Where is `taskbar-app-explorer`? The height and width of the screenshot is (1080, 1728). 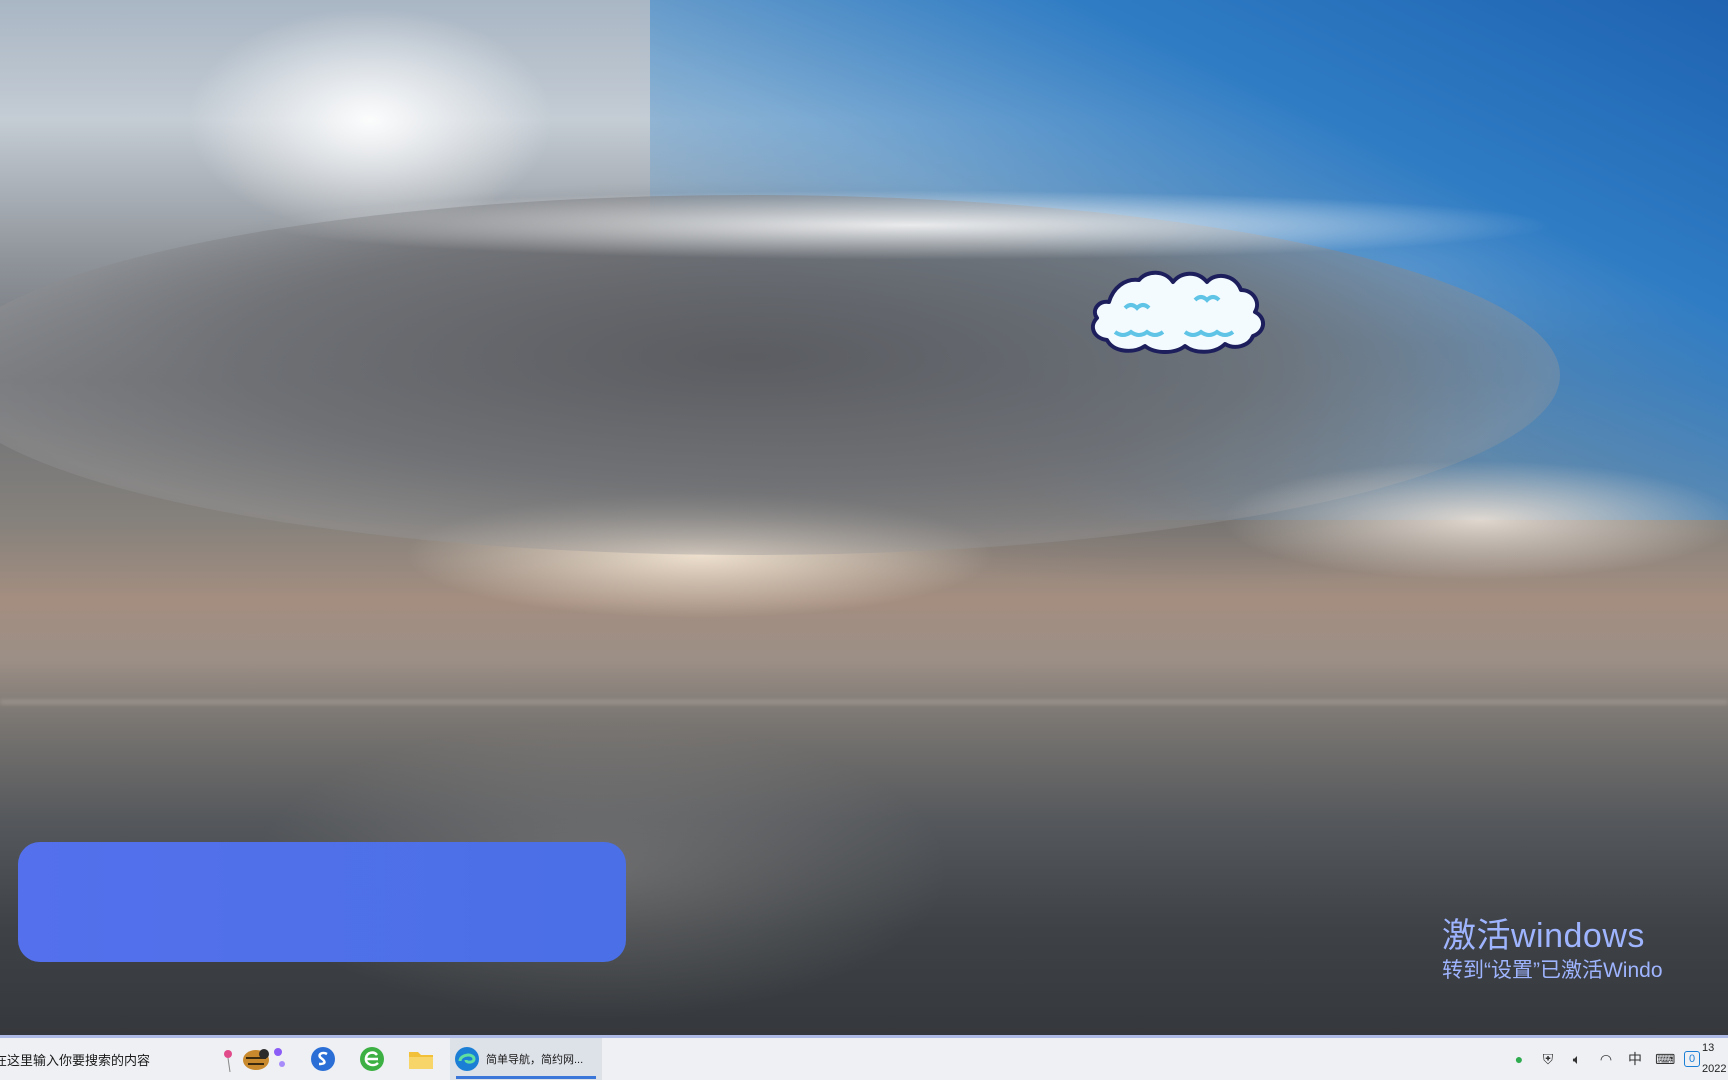
taskbar-app-explorer is located at coordinates (421, 1059).